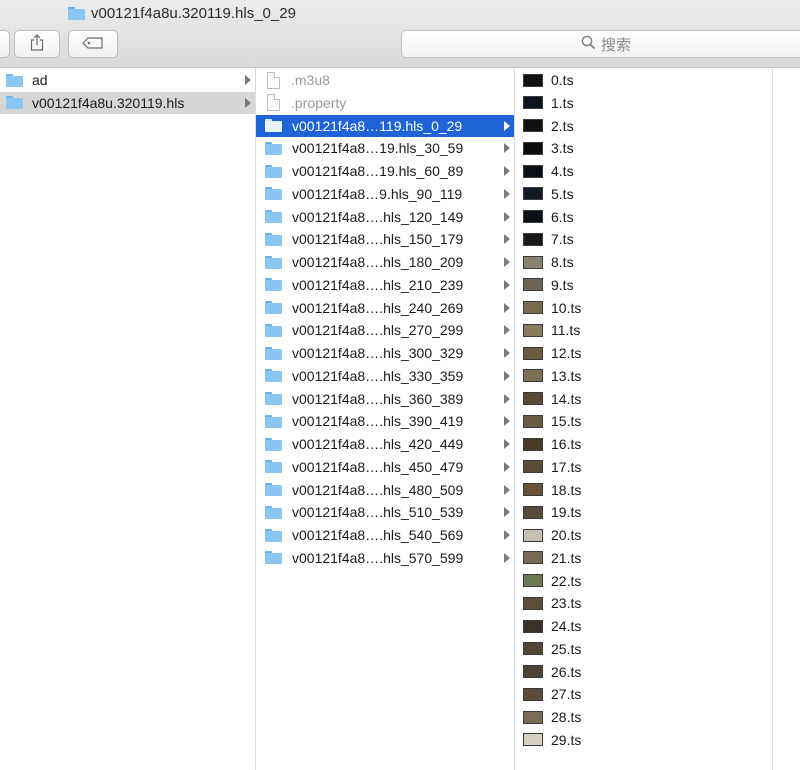  I want to click on ts-file-row: 1.ts, so click(643, 103).